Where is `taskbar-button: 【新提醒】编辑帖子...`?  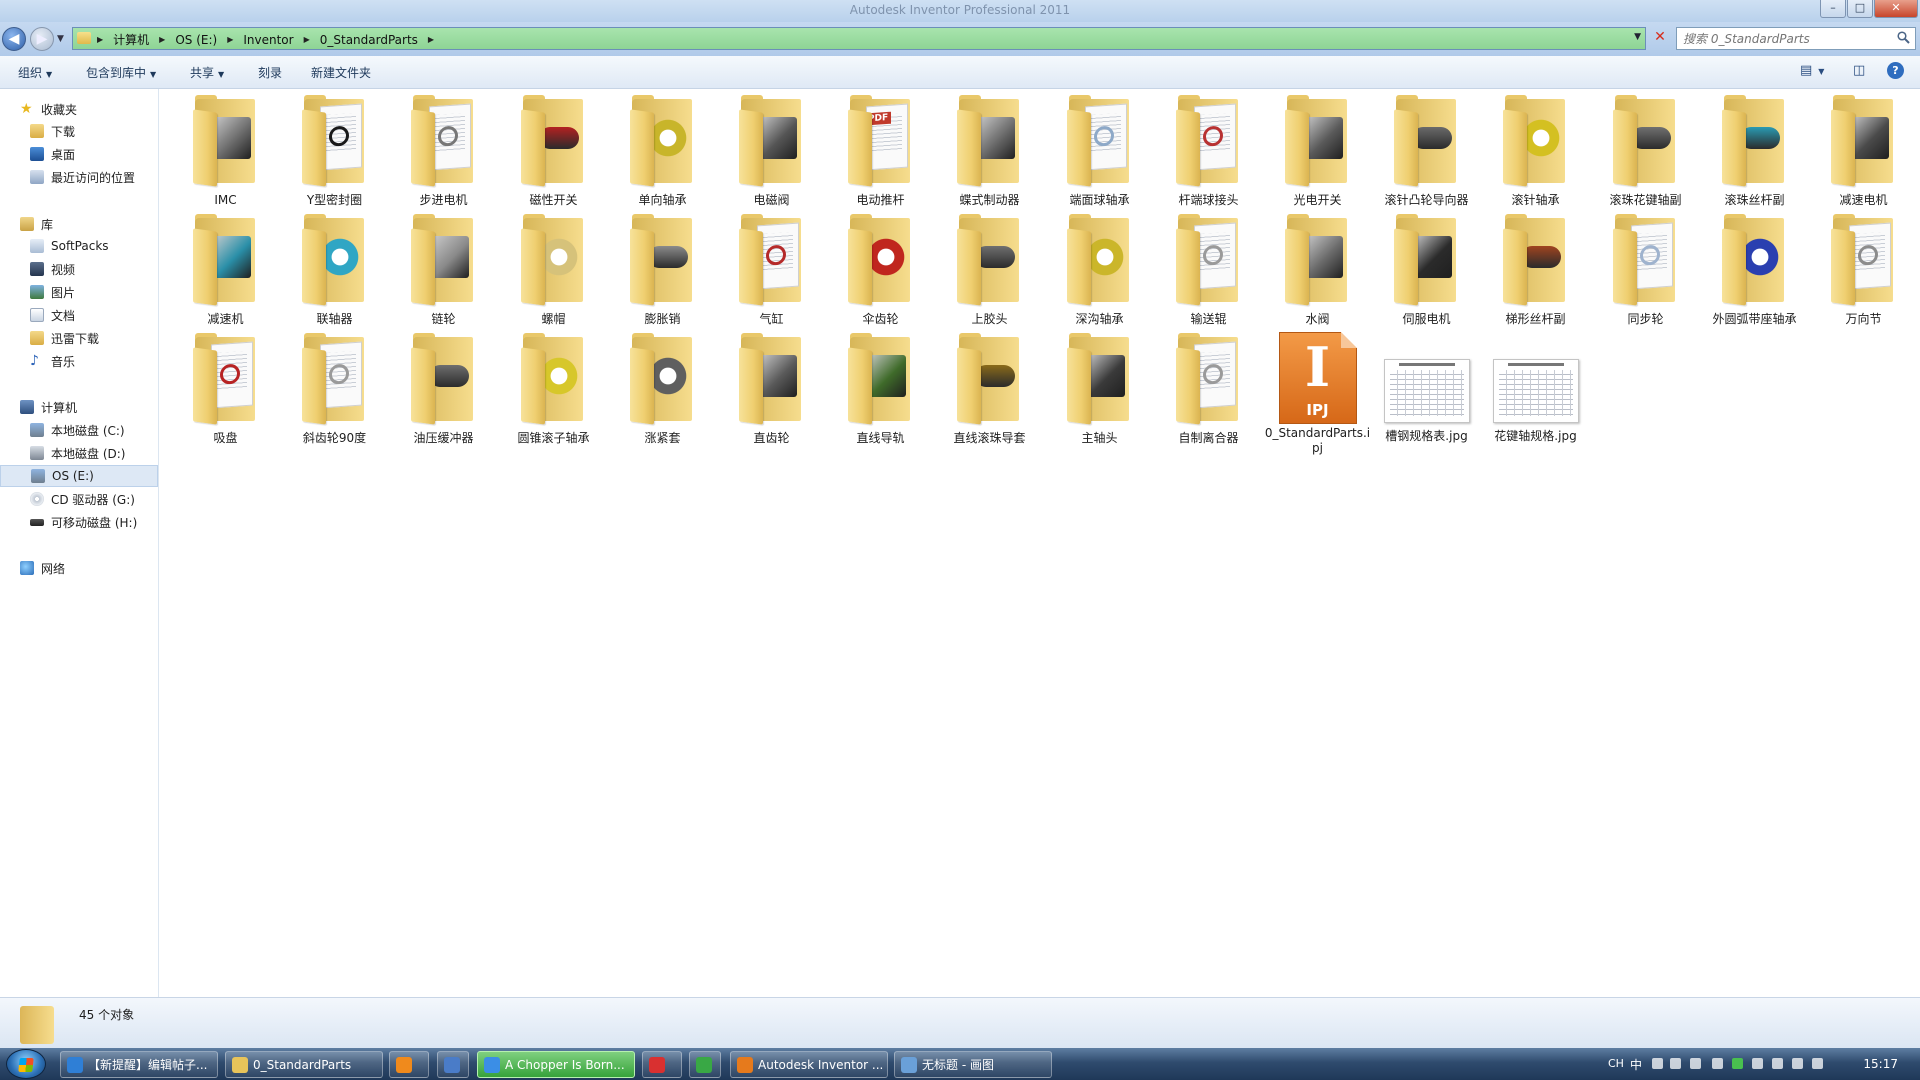 taskbar-button: 【新提醒】编辑帖子... is located at coordinates (139, 1064).